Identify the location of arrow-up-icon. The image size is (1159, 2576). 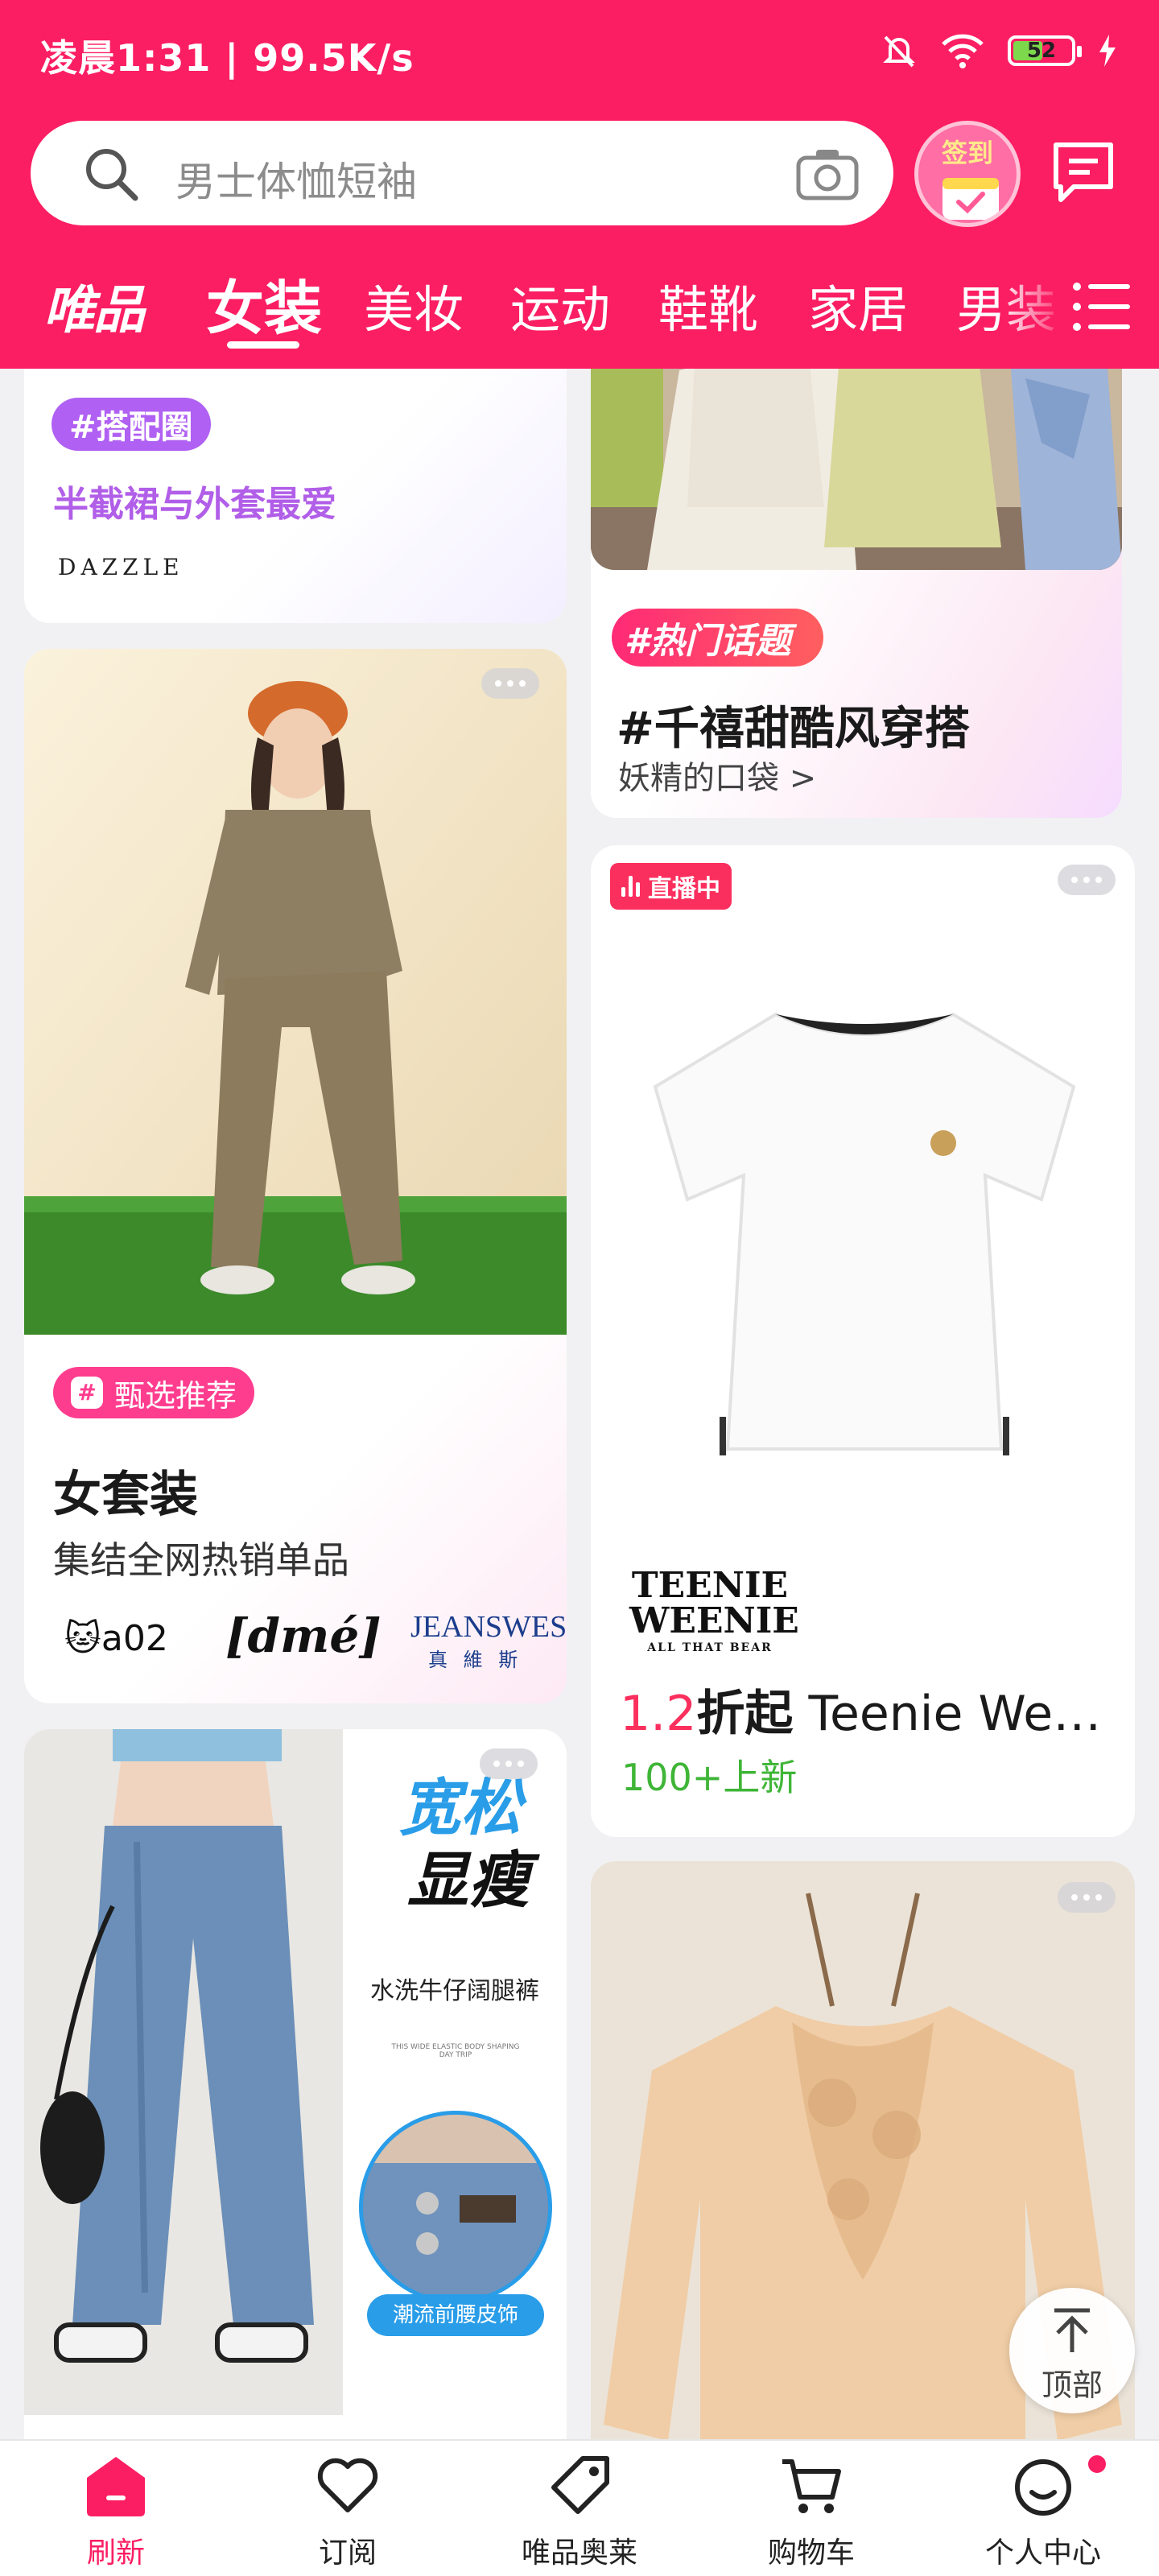
(1072, 2330).